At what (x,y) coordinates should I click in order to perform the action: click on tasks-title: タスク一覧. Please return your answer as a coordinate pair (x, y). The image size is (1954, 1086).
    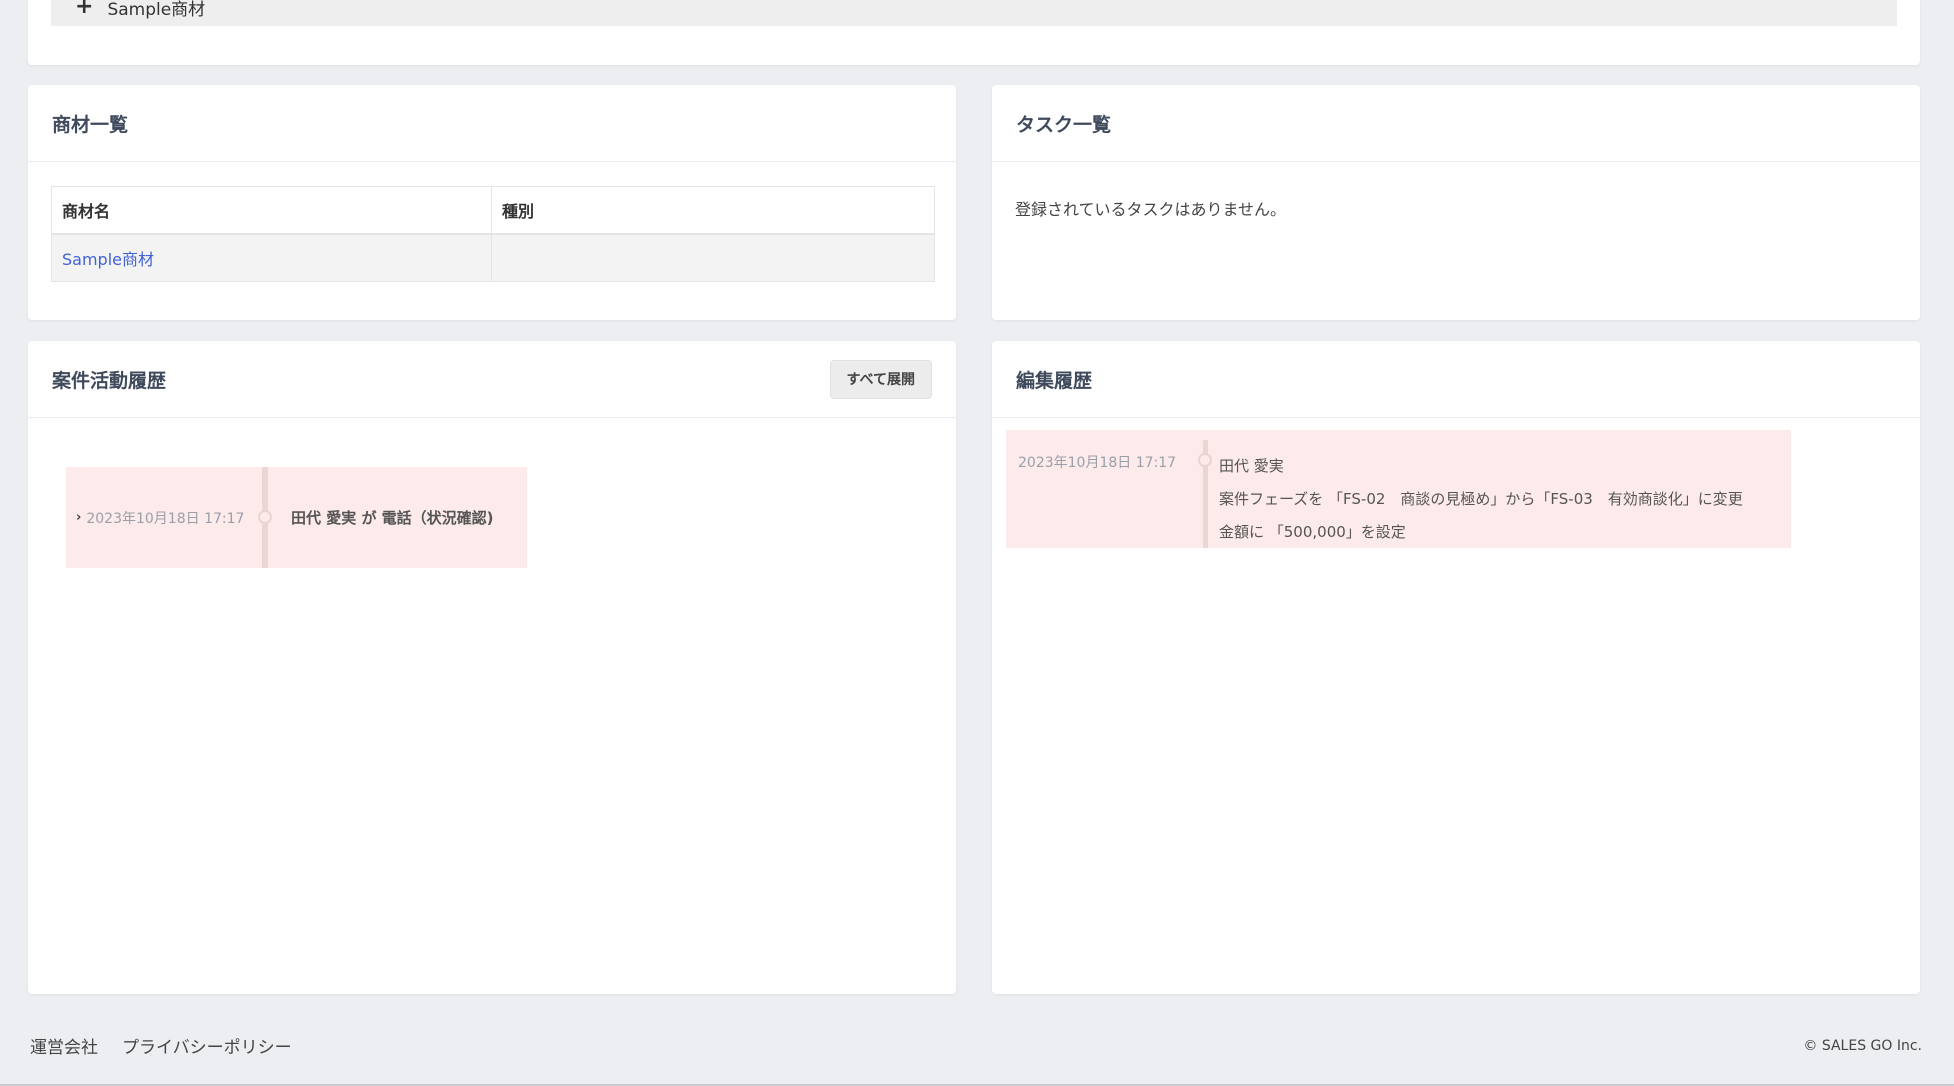
    Looking at the image, I should click on (1064, 124).